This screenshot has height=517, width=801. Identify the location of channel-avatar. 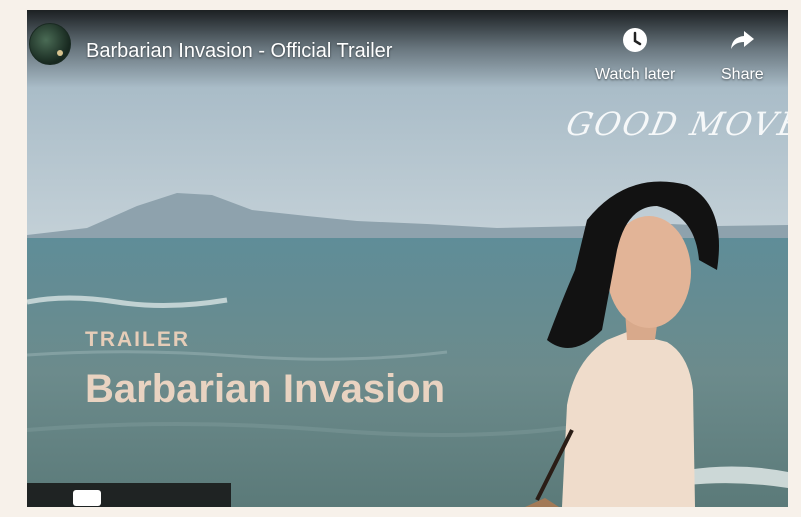
(50, 44).